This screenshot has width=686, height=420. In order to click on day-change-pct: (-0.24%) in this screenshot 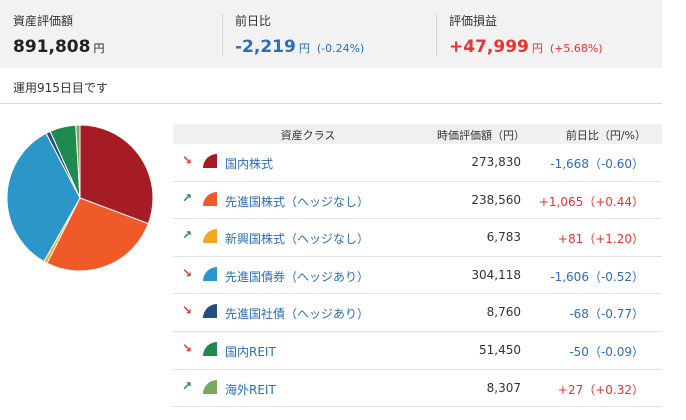, I will do `click(340, 48)`.